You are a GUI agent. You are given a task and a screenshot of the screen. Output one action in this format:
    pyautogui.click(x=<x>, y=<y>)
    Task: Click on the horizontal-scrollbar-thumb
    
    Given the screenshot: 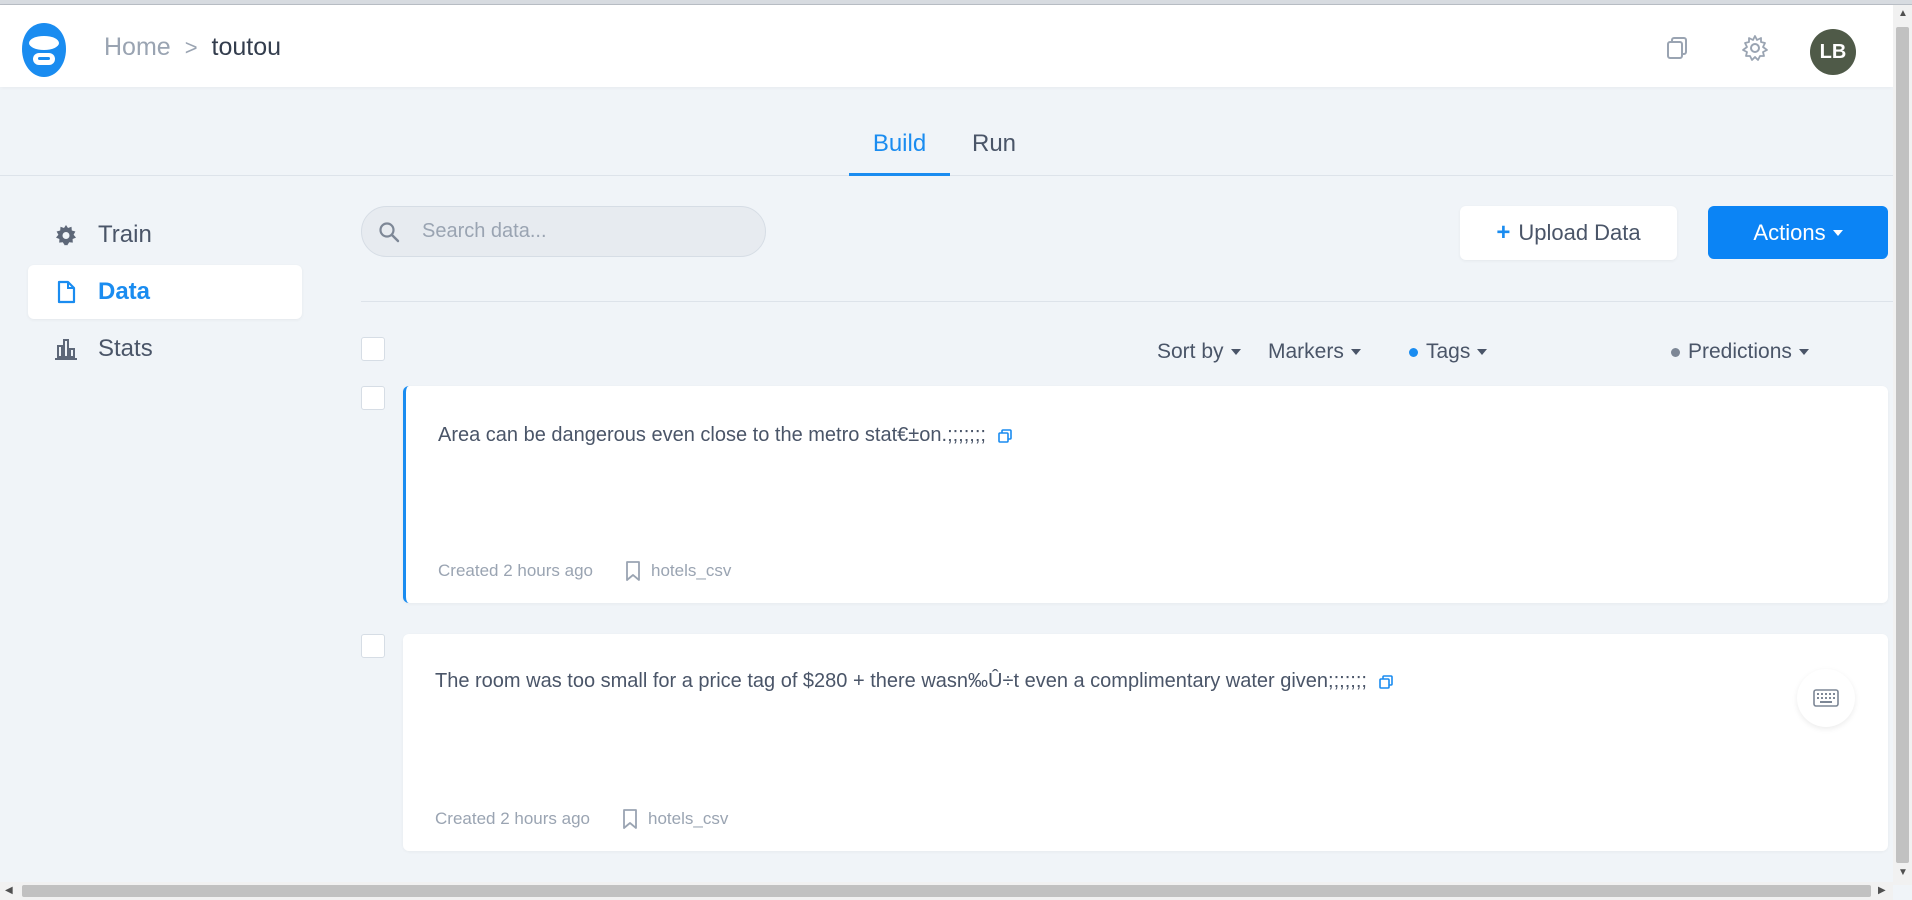 What is the action you would take?
    pyautogui.click(x=946, y=891)
    